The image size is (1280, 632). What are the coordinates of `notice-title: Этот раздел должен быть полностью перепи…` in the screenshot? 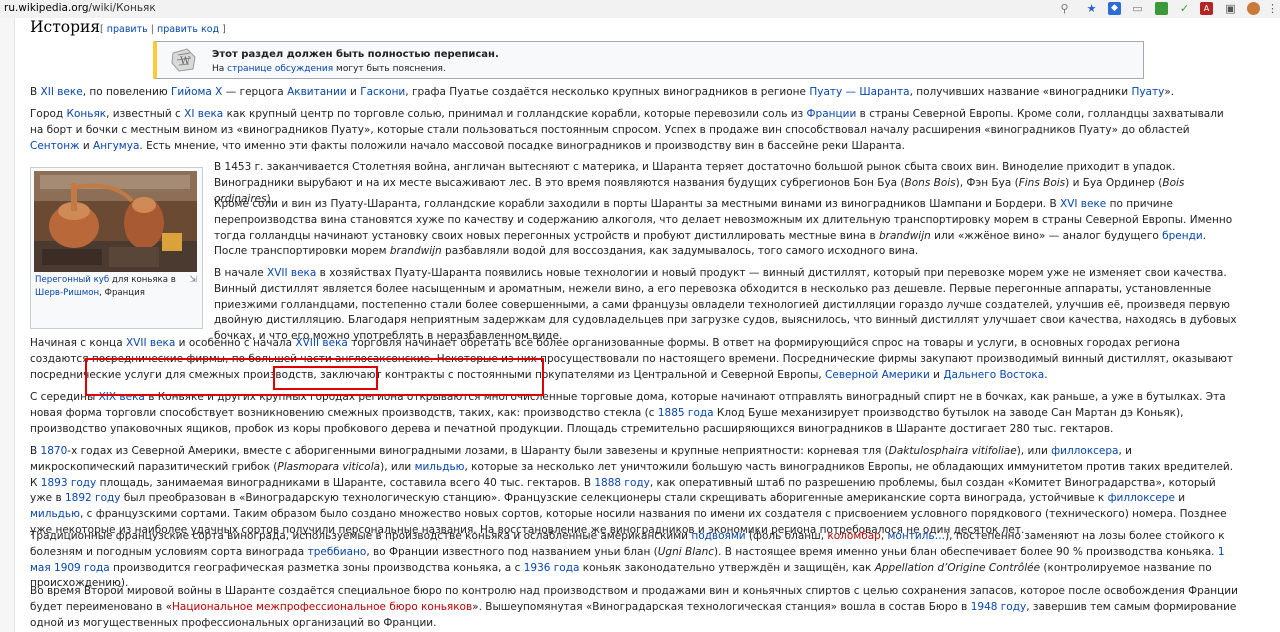 It's located at (355, 54).